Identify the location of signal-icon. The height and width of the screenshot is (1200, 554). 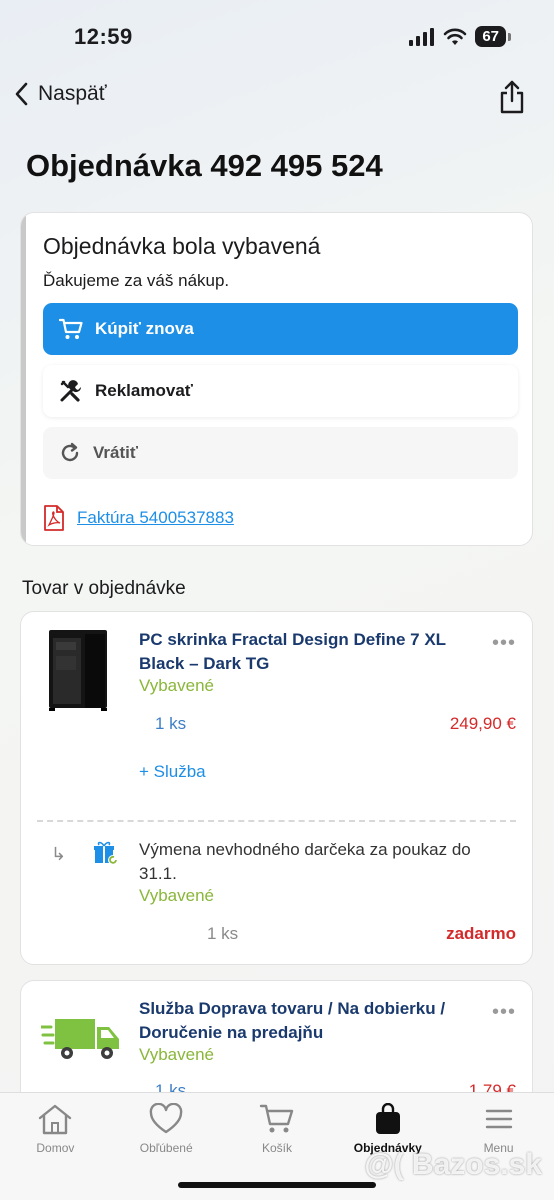
(422, 36).